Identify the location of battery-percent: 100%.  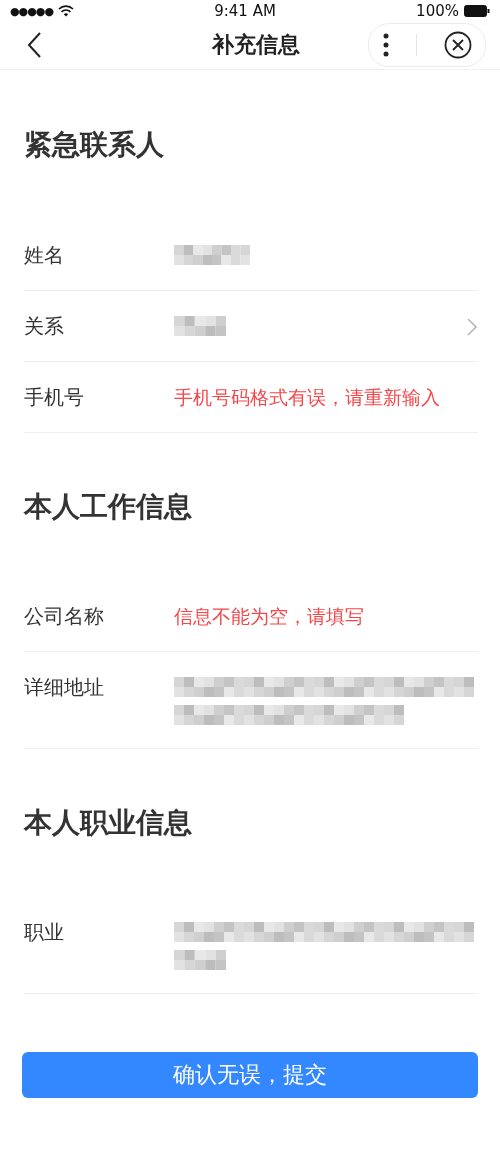
(437, 11).